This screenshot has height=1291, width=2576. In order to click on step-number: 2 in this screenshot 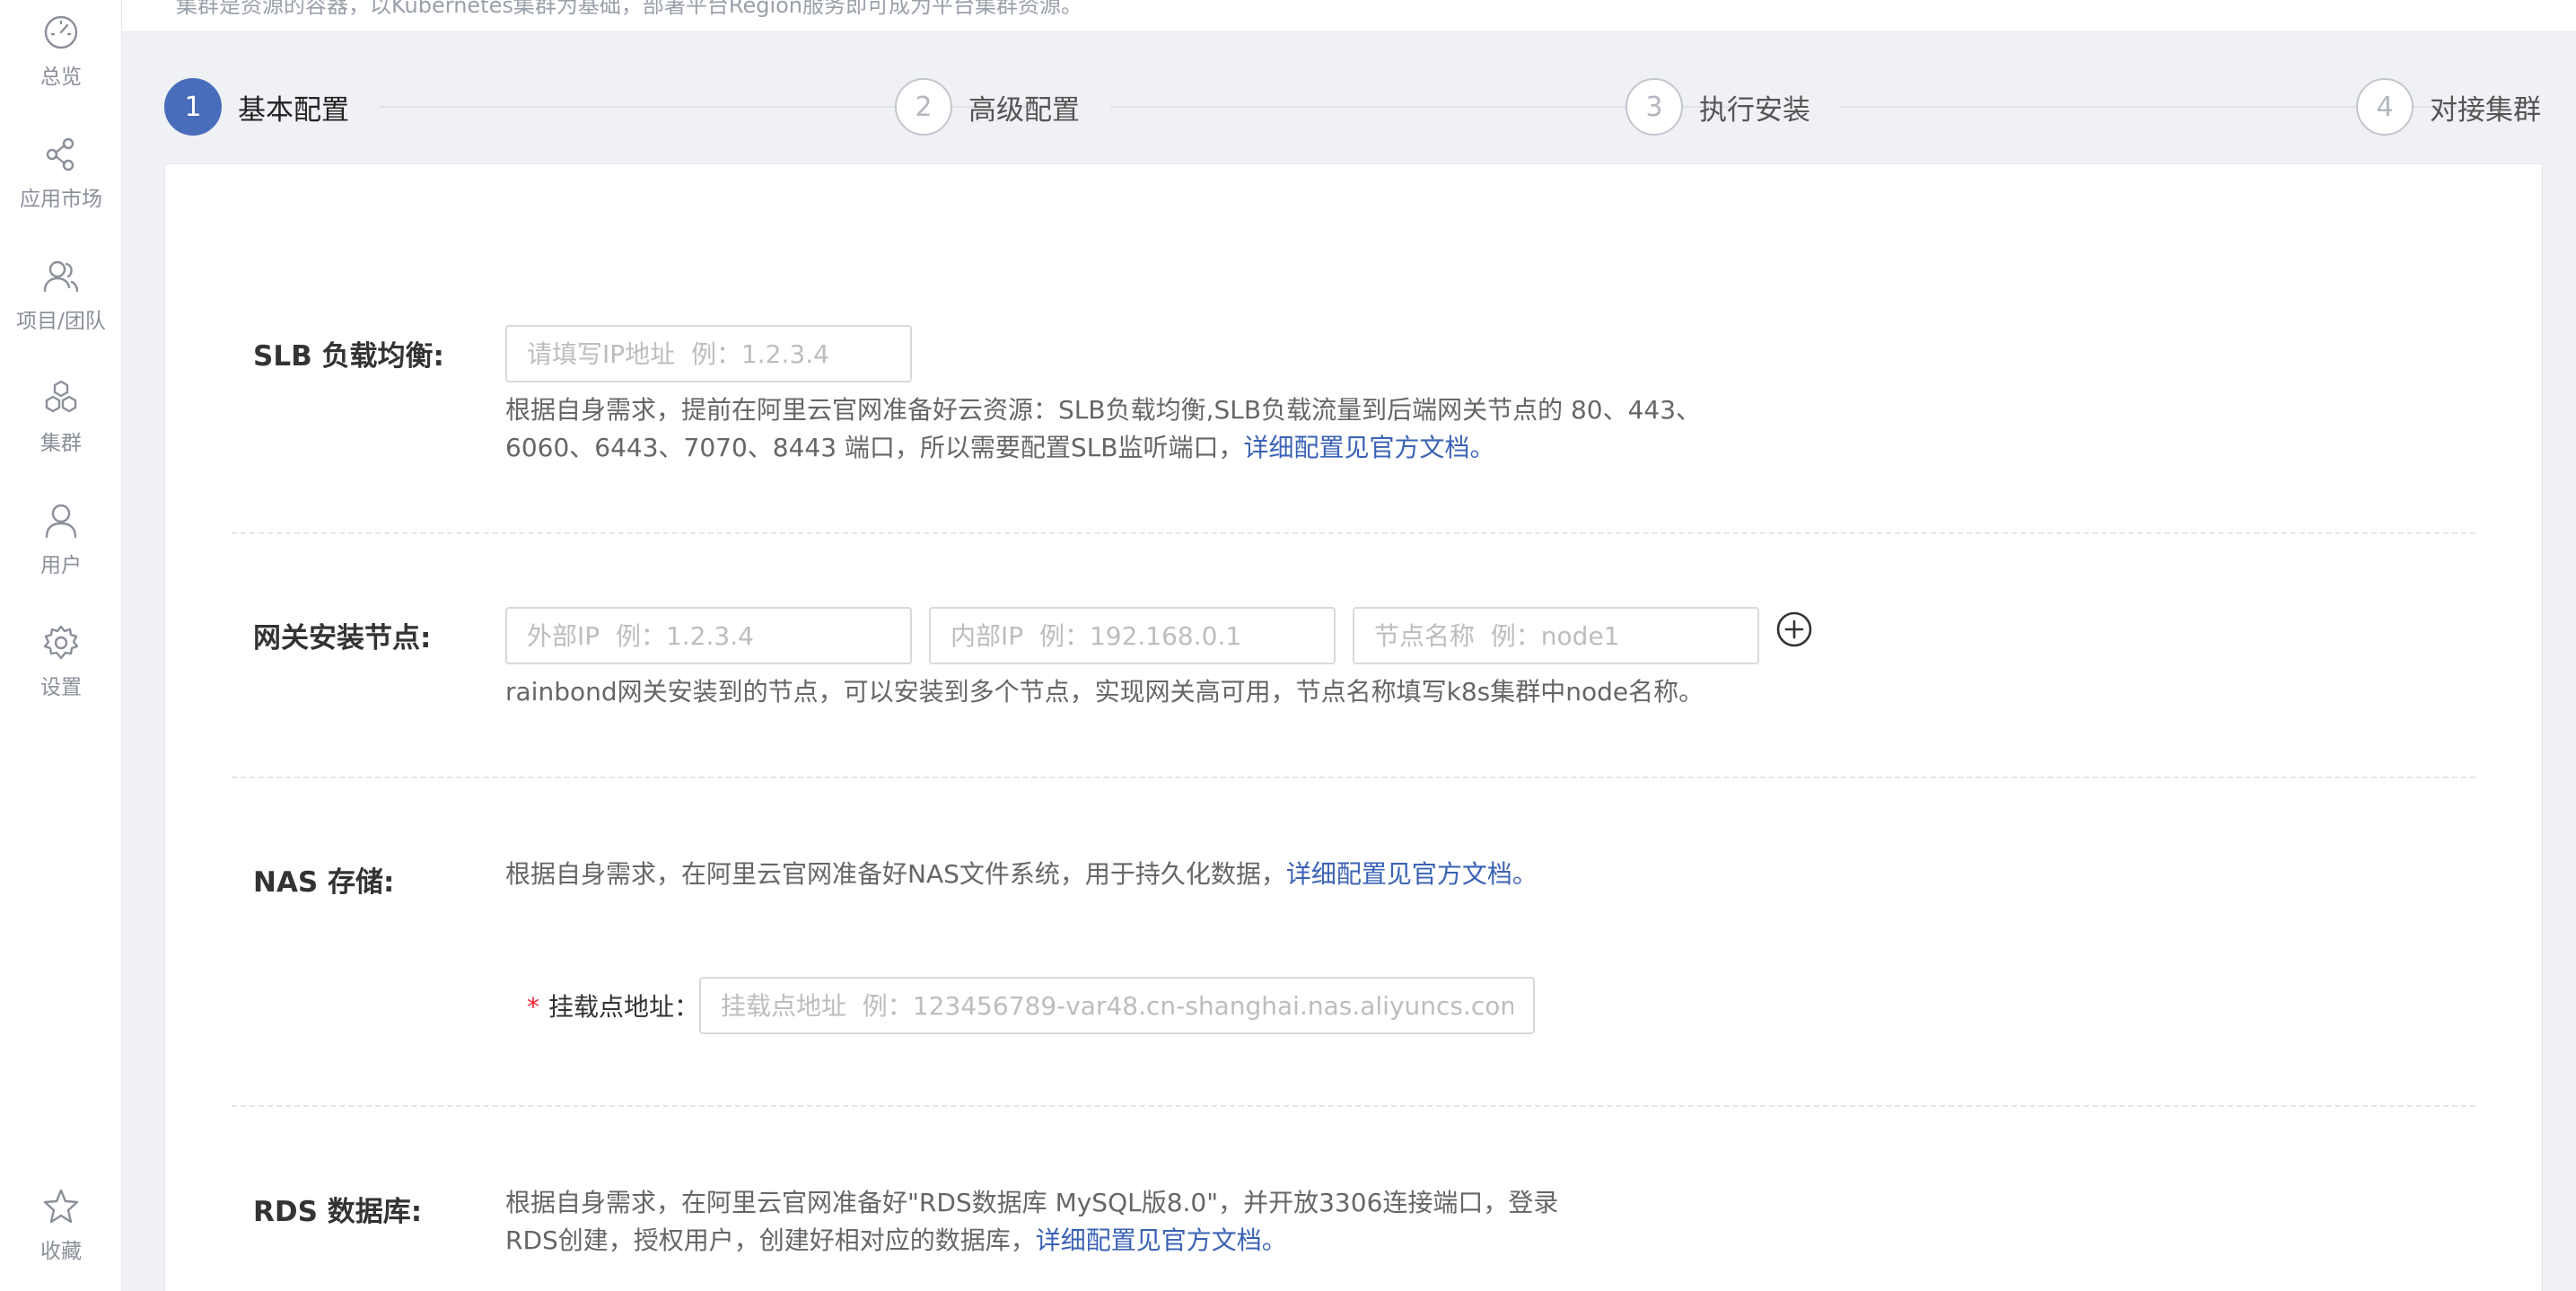, I will do `click(923, 107)`.